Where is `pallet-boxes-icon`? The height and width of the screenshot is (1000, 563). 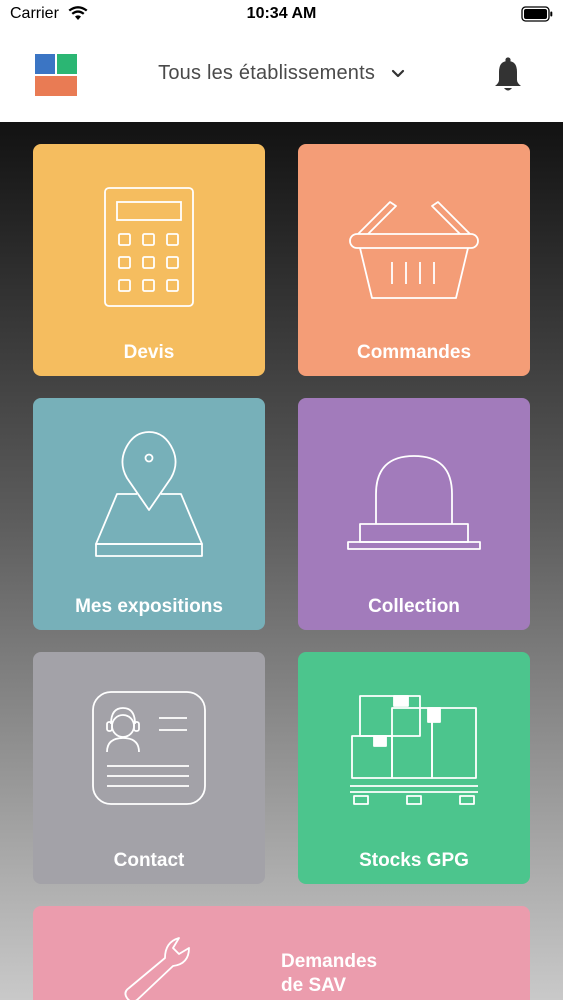
pallet-boxes-icon is located at coordinates (414, 750).